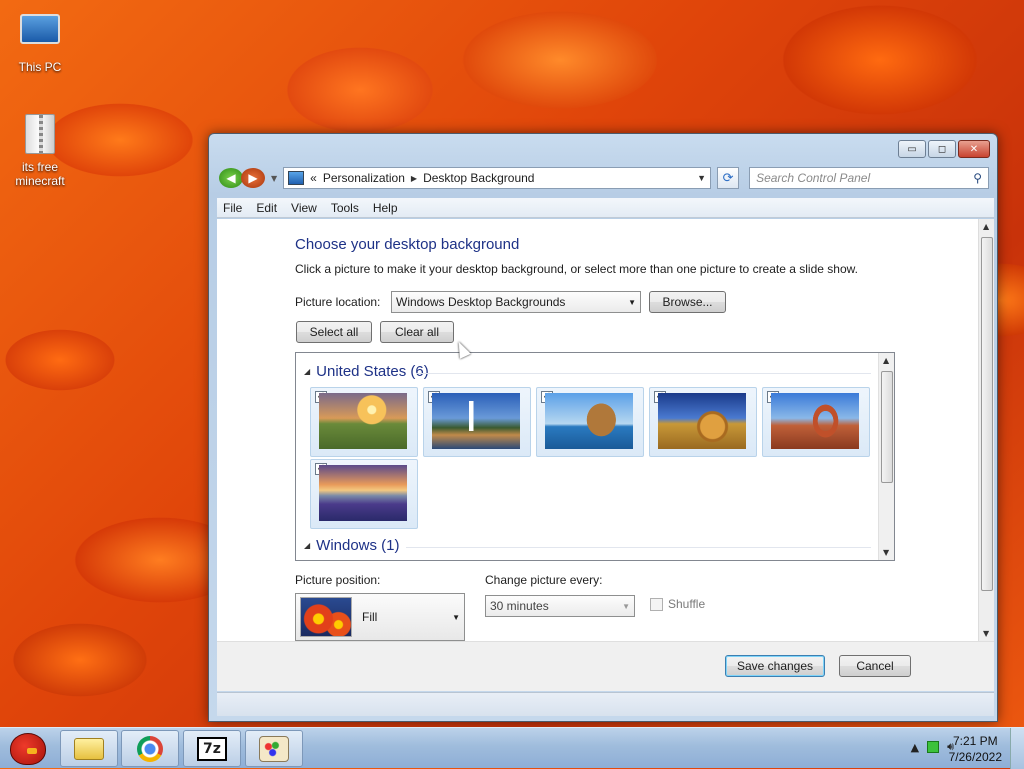 This screenshot has height=769, width=1024. Describe the element at coordinates (385, 208) in the screenshot. I see `menu-help: Help` at that location.